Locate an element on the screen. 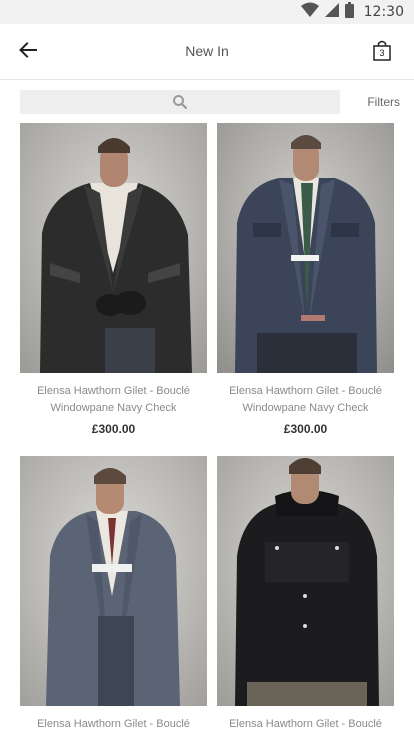 This screenshot has width=414, height=736. bag-count-badge: 3 is located at coordinates (382, 53).